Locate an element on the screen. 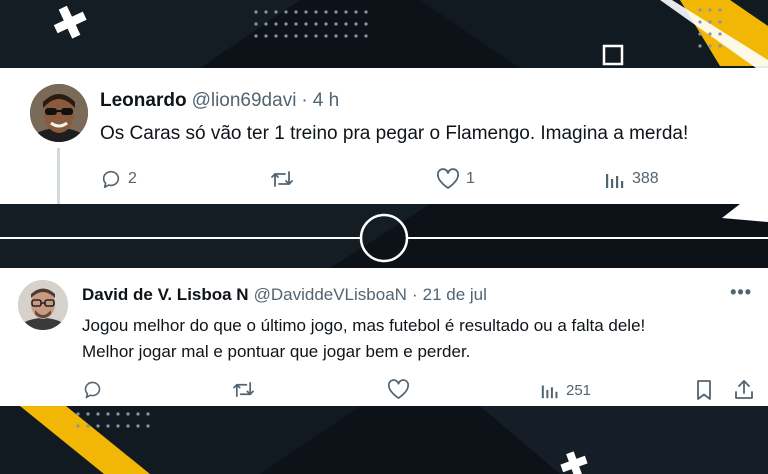 Image resolution: width=768 pixels, height=474 pixels. thread-line is located at coordinates (58, 176).